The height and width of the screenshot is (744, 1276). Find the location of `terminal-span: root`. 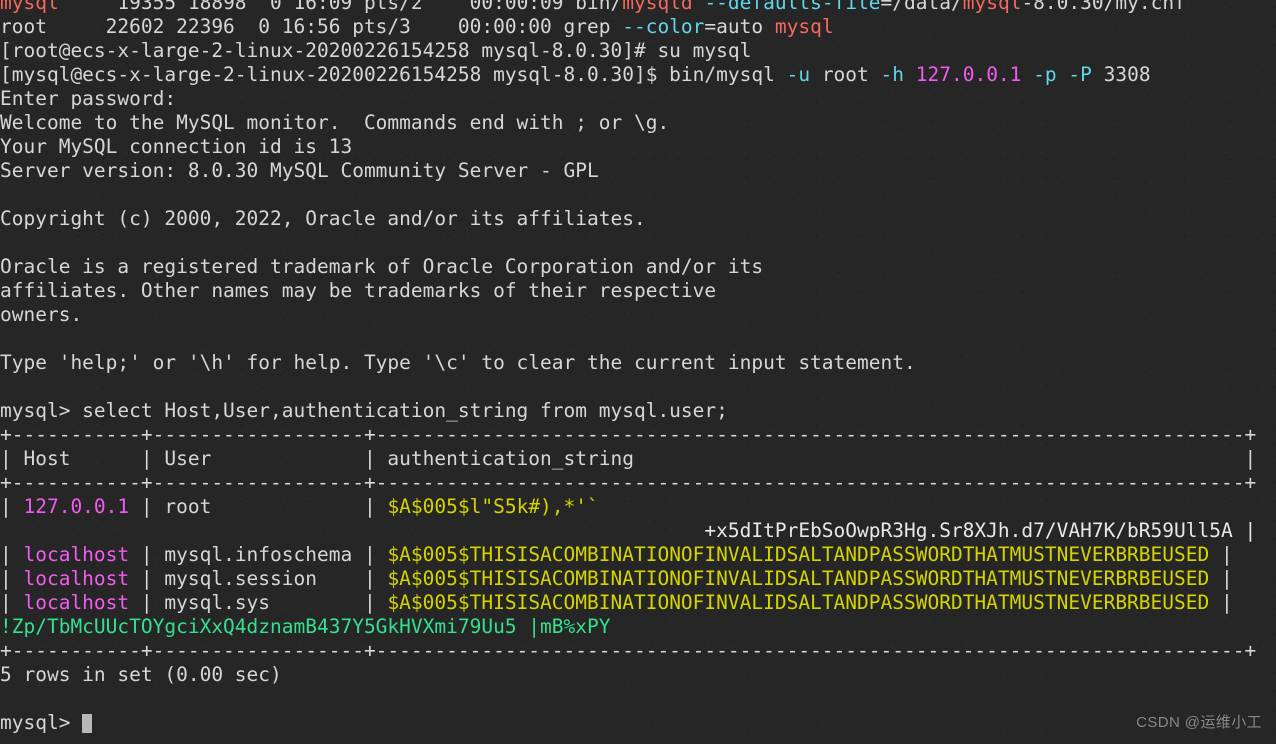

terminal-span: root is located at coordinates (845, 74).